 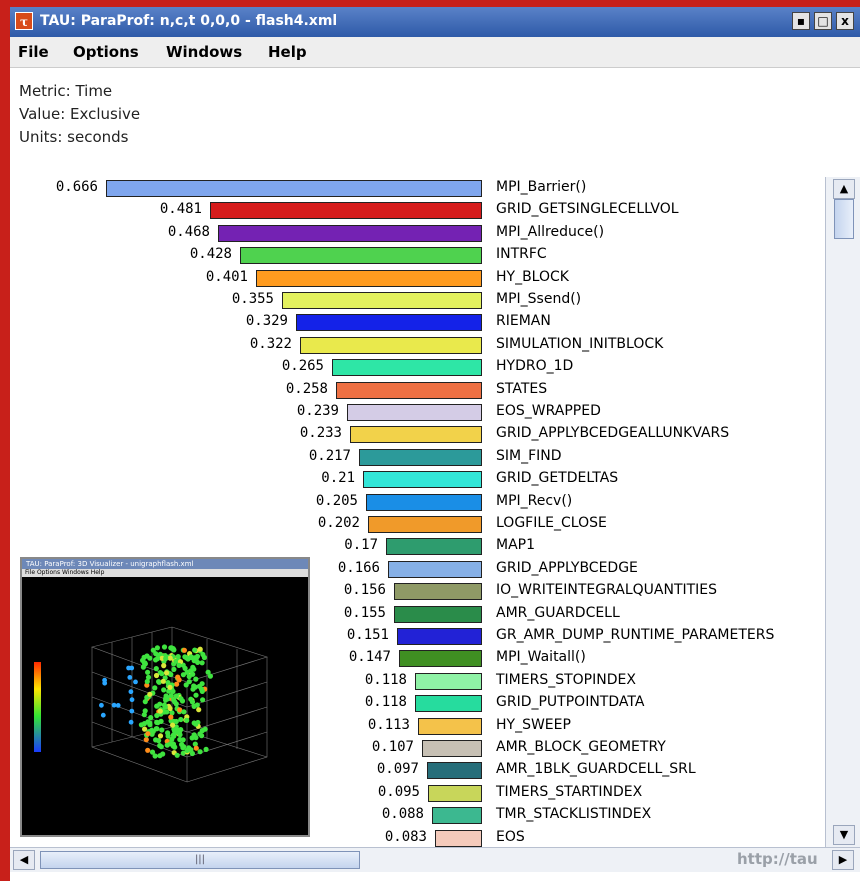 What do you see at coordinates (635, 635) in the screenshot?
I see `function-name-label: GR_AMR_DUMP_RUNTIME_PARAMETERS` at bounding box center [635, 635].